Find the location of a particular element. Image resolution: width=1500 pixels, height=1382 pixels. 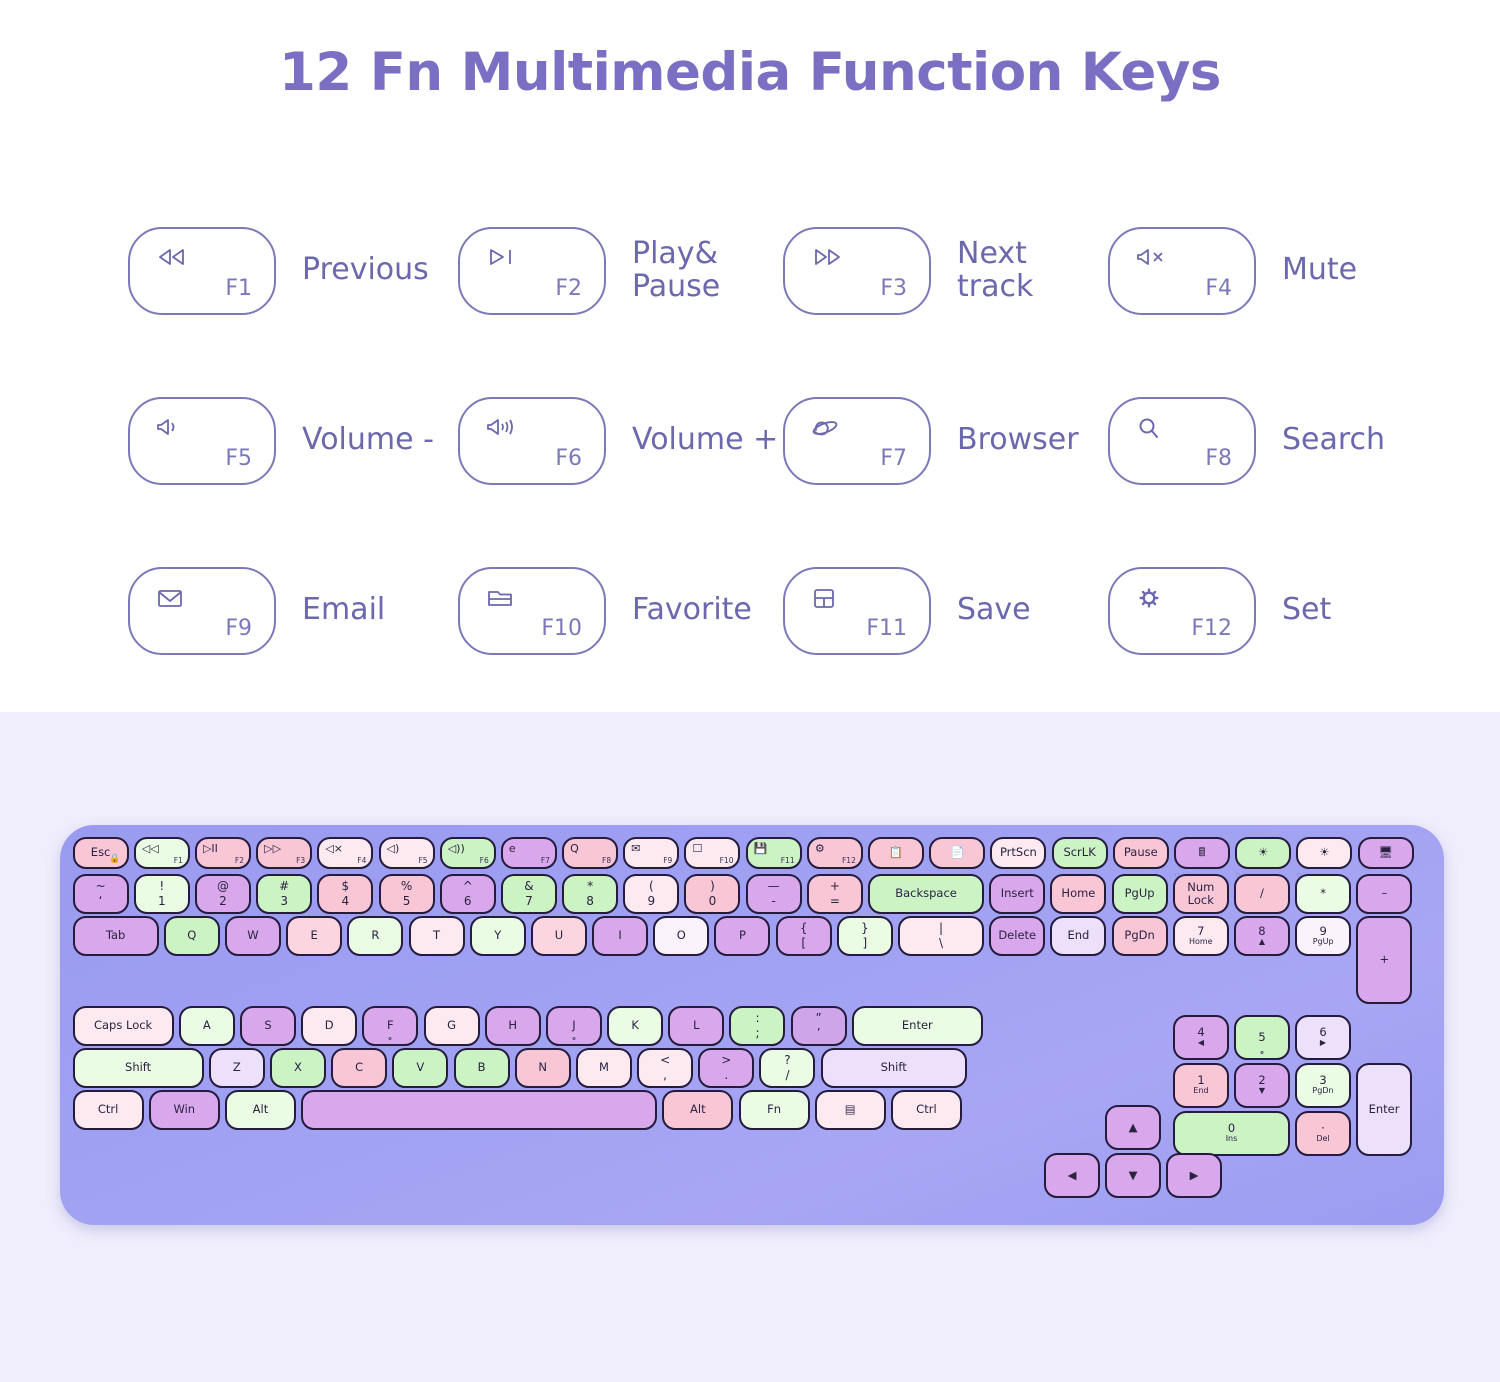

key-blank: / is located at coordinates (1261, 893).